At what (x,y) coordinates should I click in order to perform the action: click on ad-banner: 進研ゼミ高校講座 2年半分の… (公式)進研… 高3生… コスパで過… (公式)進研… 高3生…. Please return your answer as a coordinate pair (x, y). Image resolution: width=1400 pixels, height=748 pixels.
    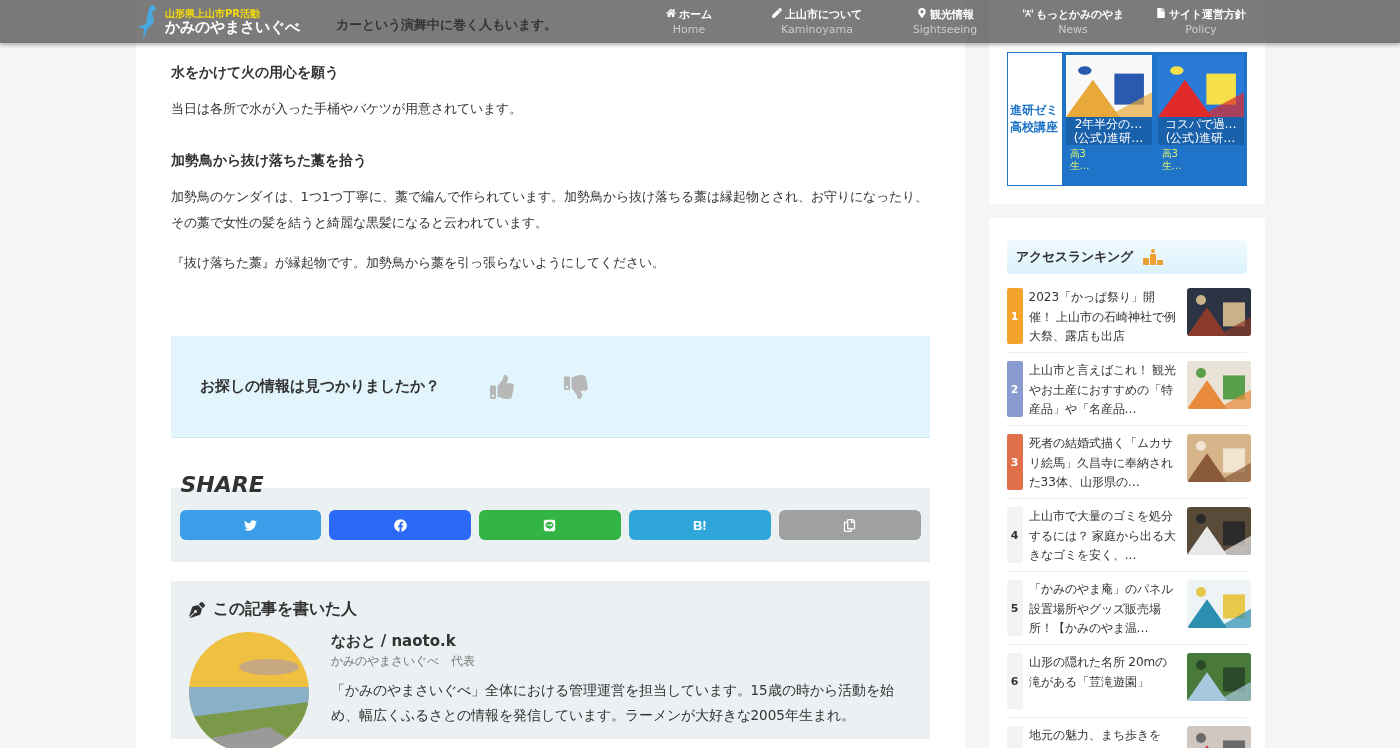
    Looking at the image, I should click on (1126, 119).